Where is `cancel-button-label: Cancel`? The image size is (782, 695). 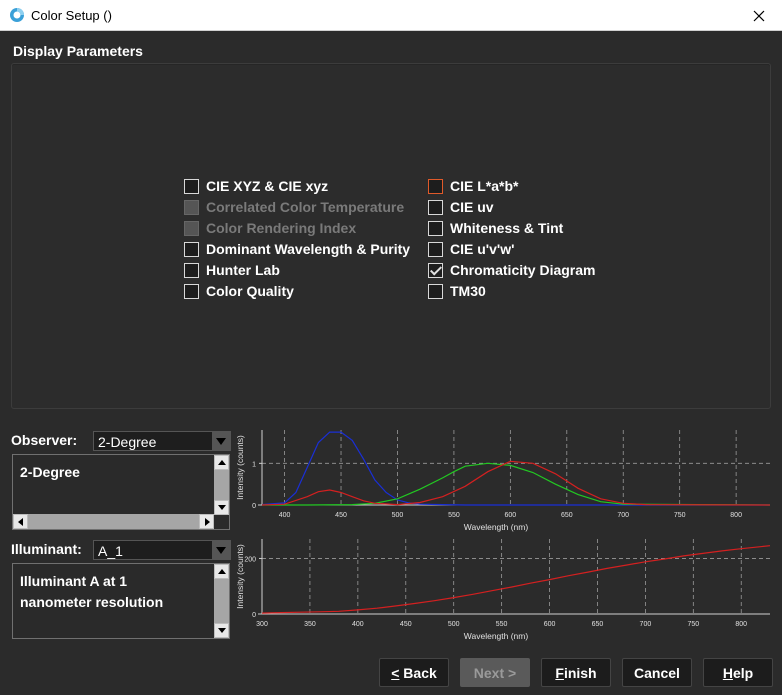 cancel-button-label: Cancel is located at coordinates (657, 672).